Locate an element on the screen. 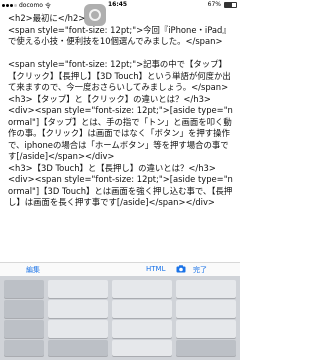 Image resolution: width=320 pixels, height=360 pixels. html-button: HTML is located at coordinates (155, 269).